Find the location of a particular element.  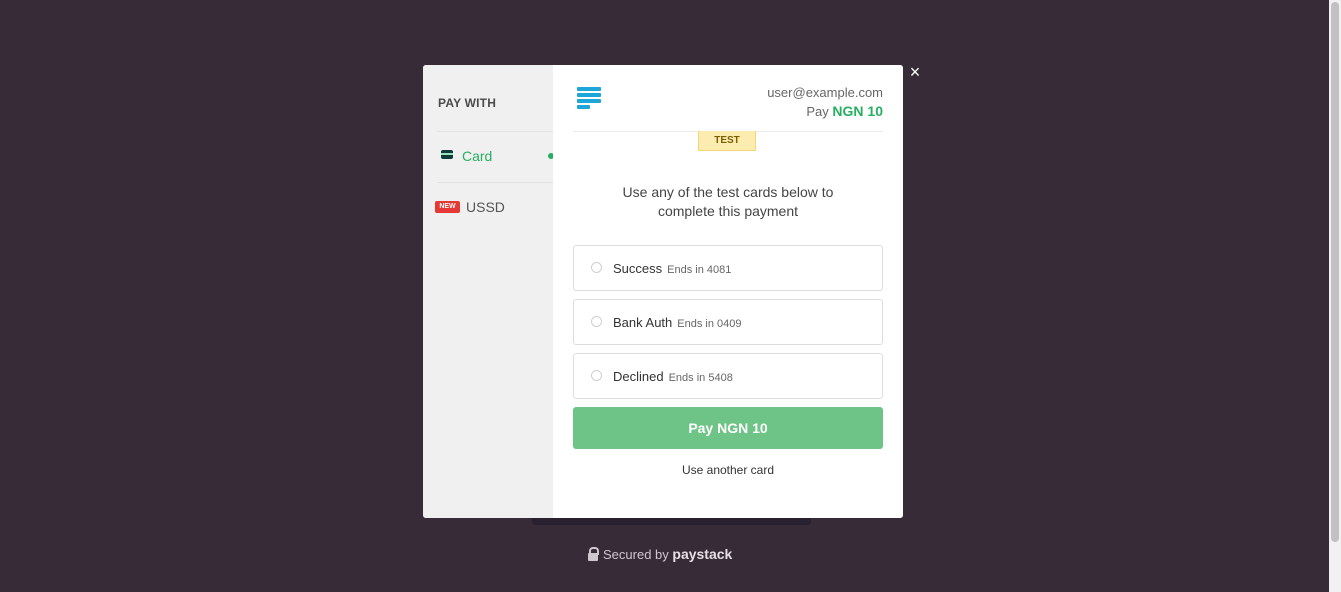

test-card-declined: Declined Ends in 5408 is located at coordinates (728, 376).